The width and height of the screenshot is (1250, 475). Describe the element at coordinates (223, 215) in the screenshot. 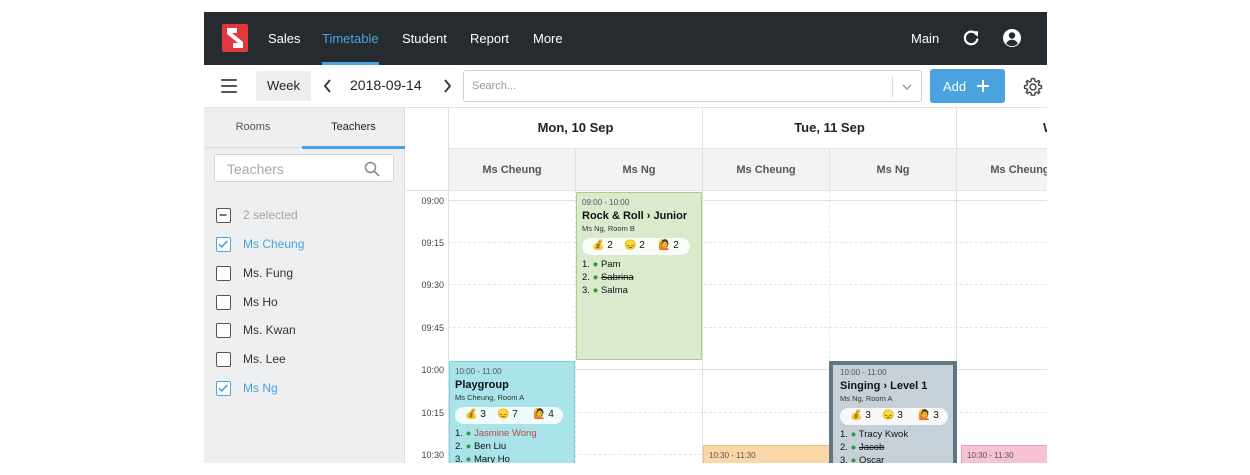

I see `indeterminate-checkbox-icon` at that location.